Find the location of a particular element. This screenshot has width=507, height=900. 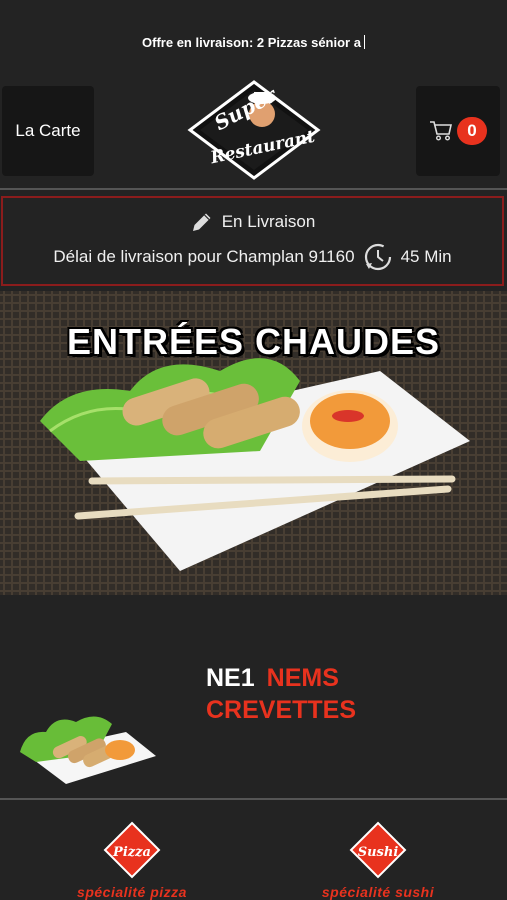

delivery-mode: En Livraison is located at coordinates (268, 221).